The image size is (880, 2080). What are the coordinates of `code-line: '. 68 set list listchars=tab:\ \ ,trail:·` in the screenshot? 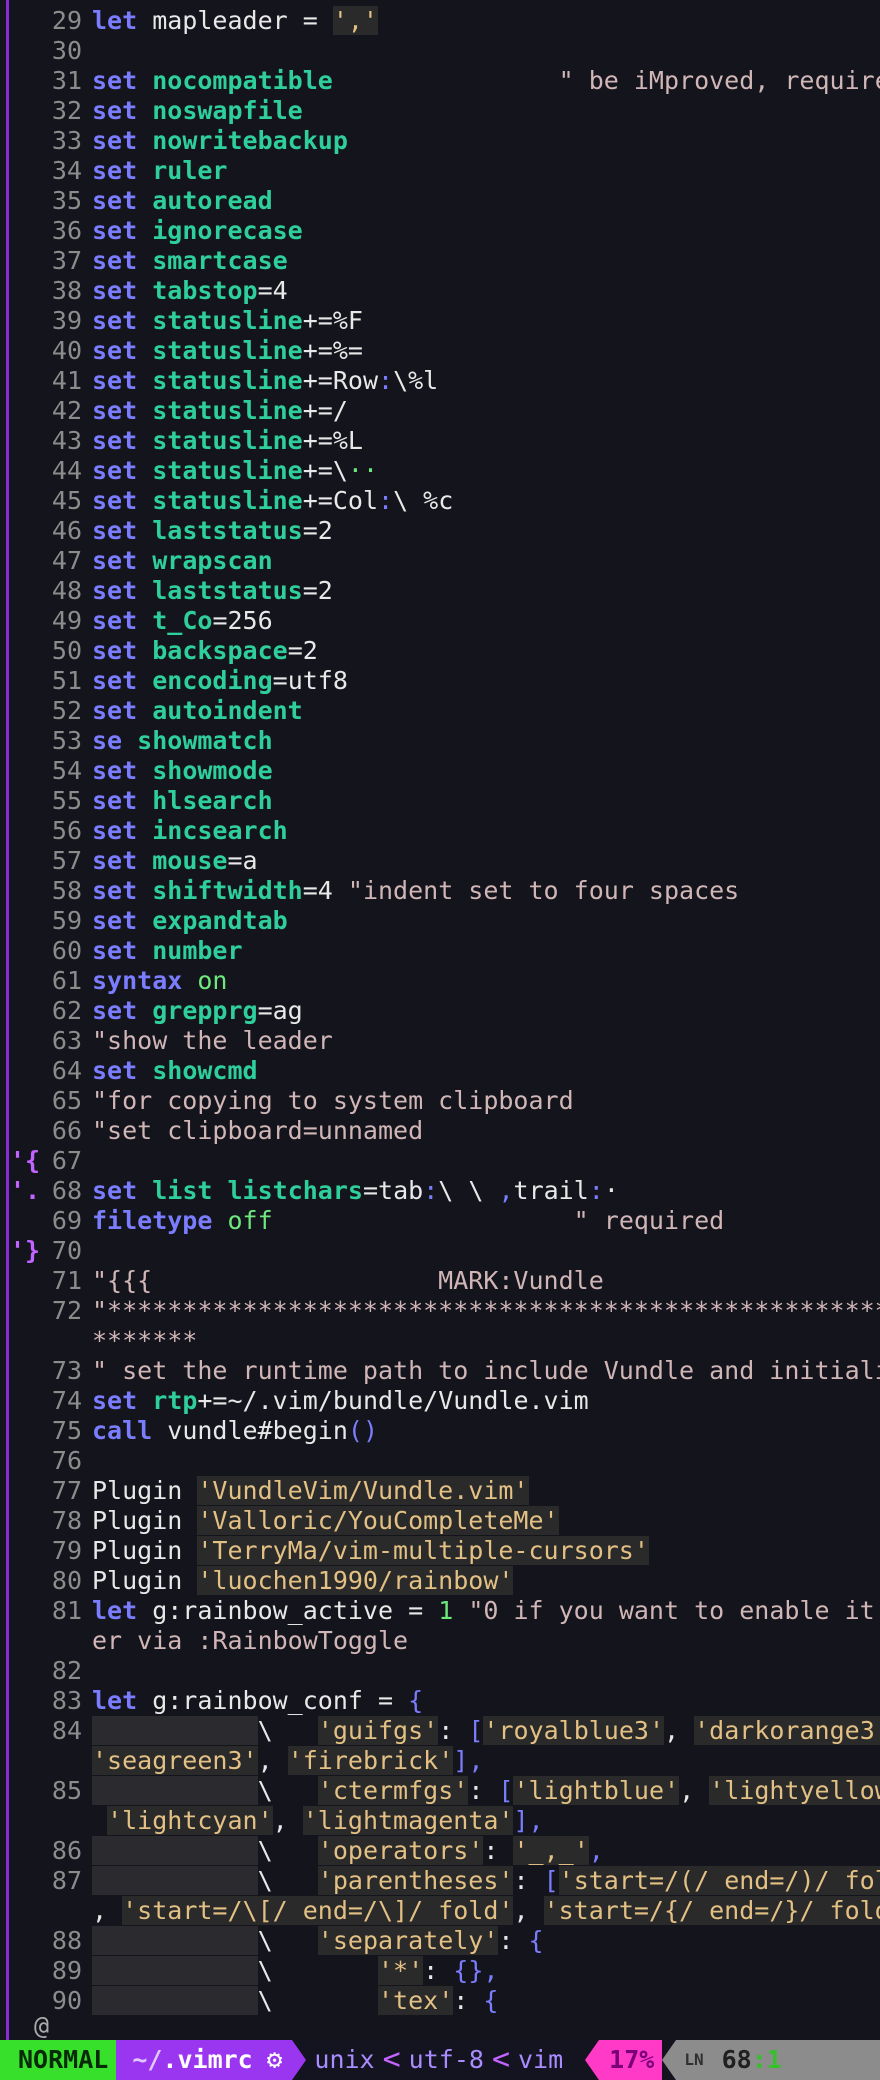 It's located at (440, 1191).